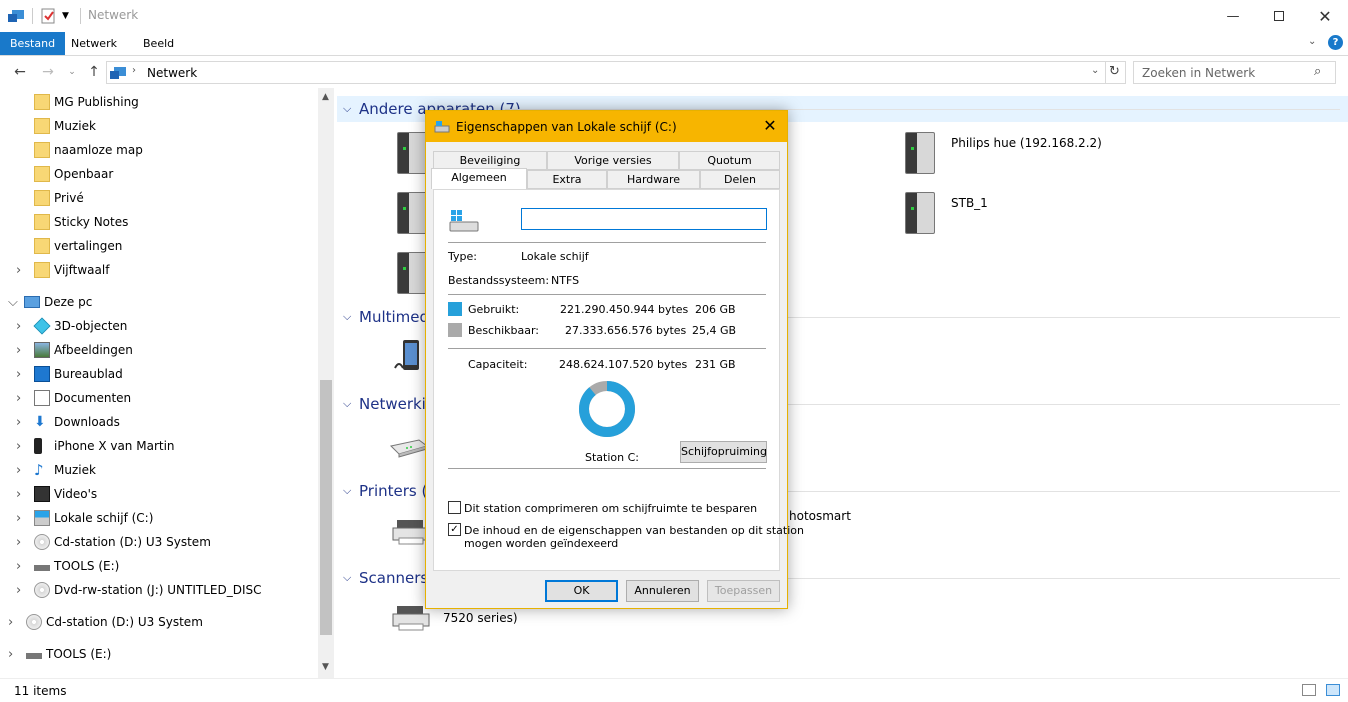 The width and height of the screenshot is (1348, 702). I want to click on apply-button: Toepassen, so click(743, 591).